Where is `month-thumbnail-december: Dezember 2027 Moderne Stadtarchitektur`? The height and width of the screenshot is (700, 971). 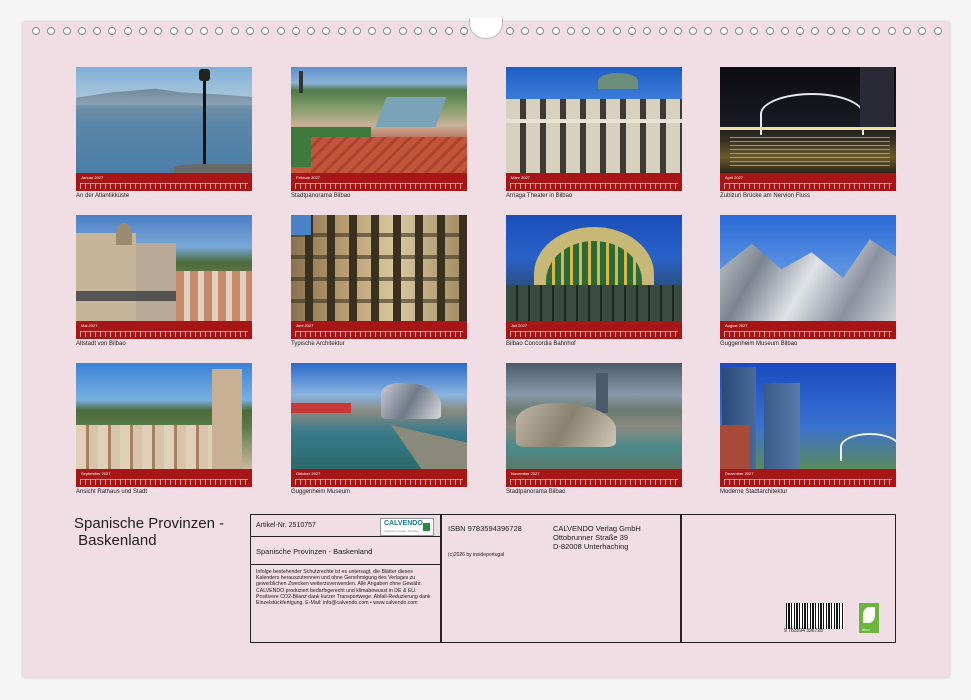 month-thumbnail-december: Dezember 2027 Moderne Stadtarchitektur is located at coordinates (808, 429).